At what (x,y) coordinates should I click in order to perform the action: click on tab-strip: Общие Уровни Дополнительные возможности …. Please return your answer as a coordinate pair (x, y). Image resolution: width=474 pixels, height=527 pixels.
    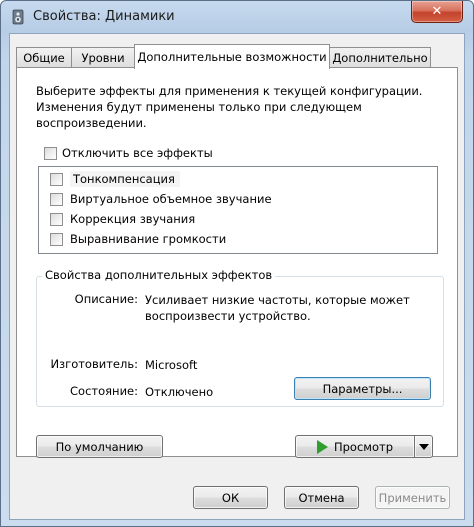
    Looking at the image, I should click on (236, 56).